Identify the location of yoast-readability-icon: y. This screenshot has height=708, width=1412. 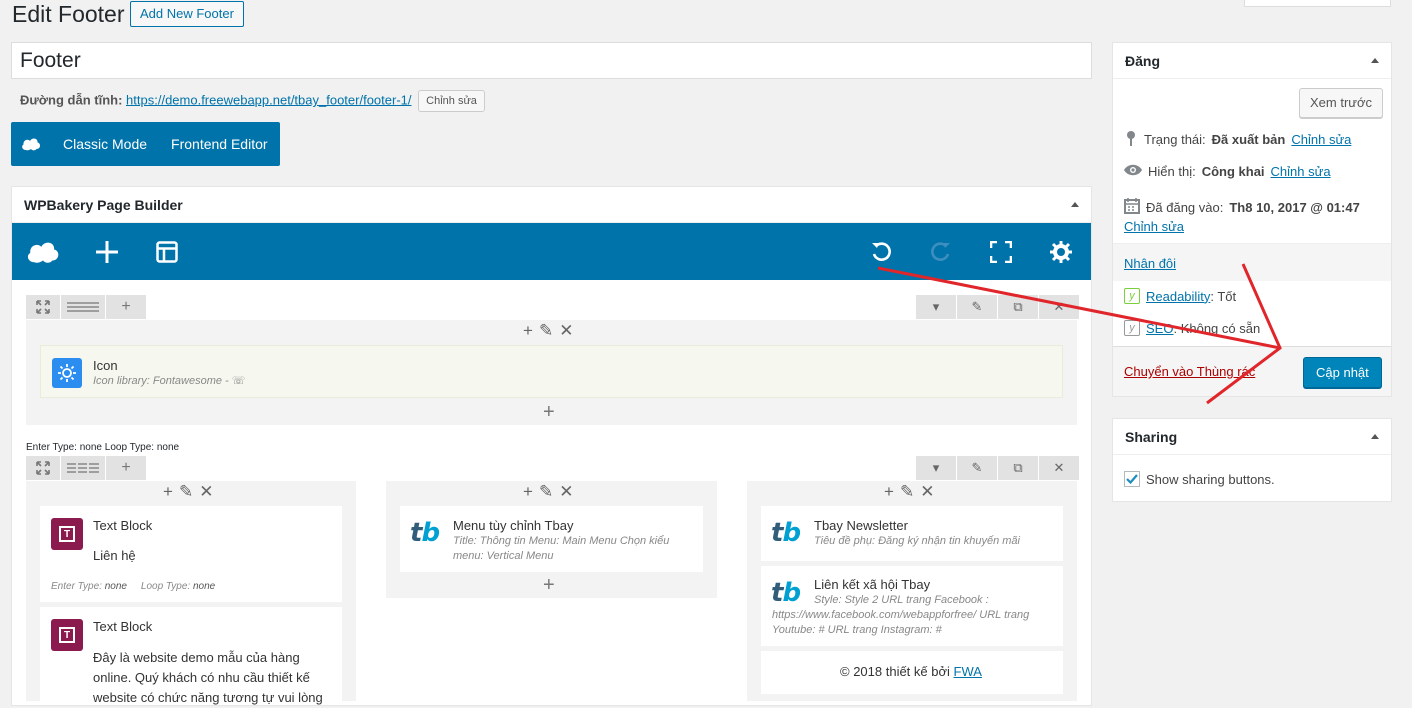
(1132, 296).